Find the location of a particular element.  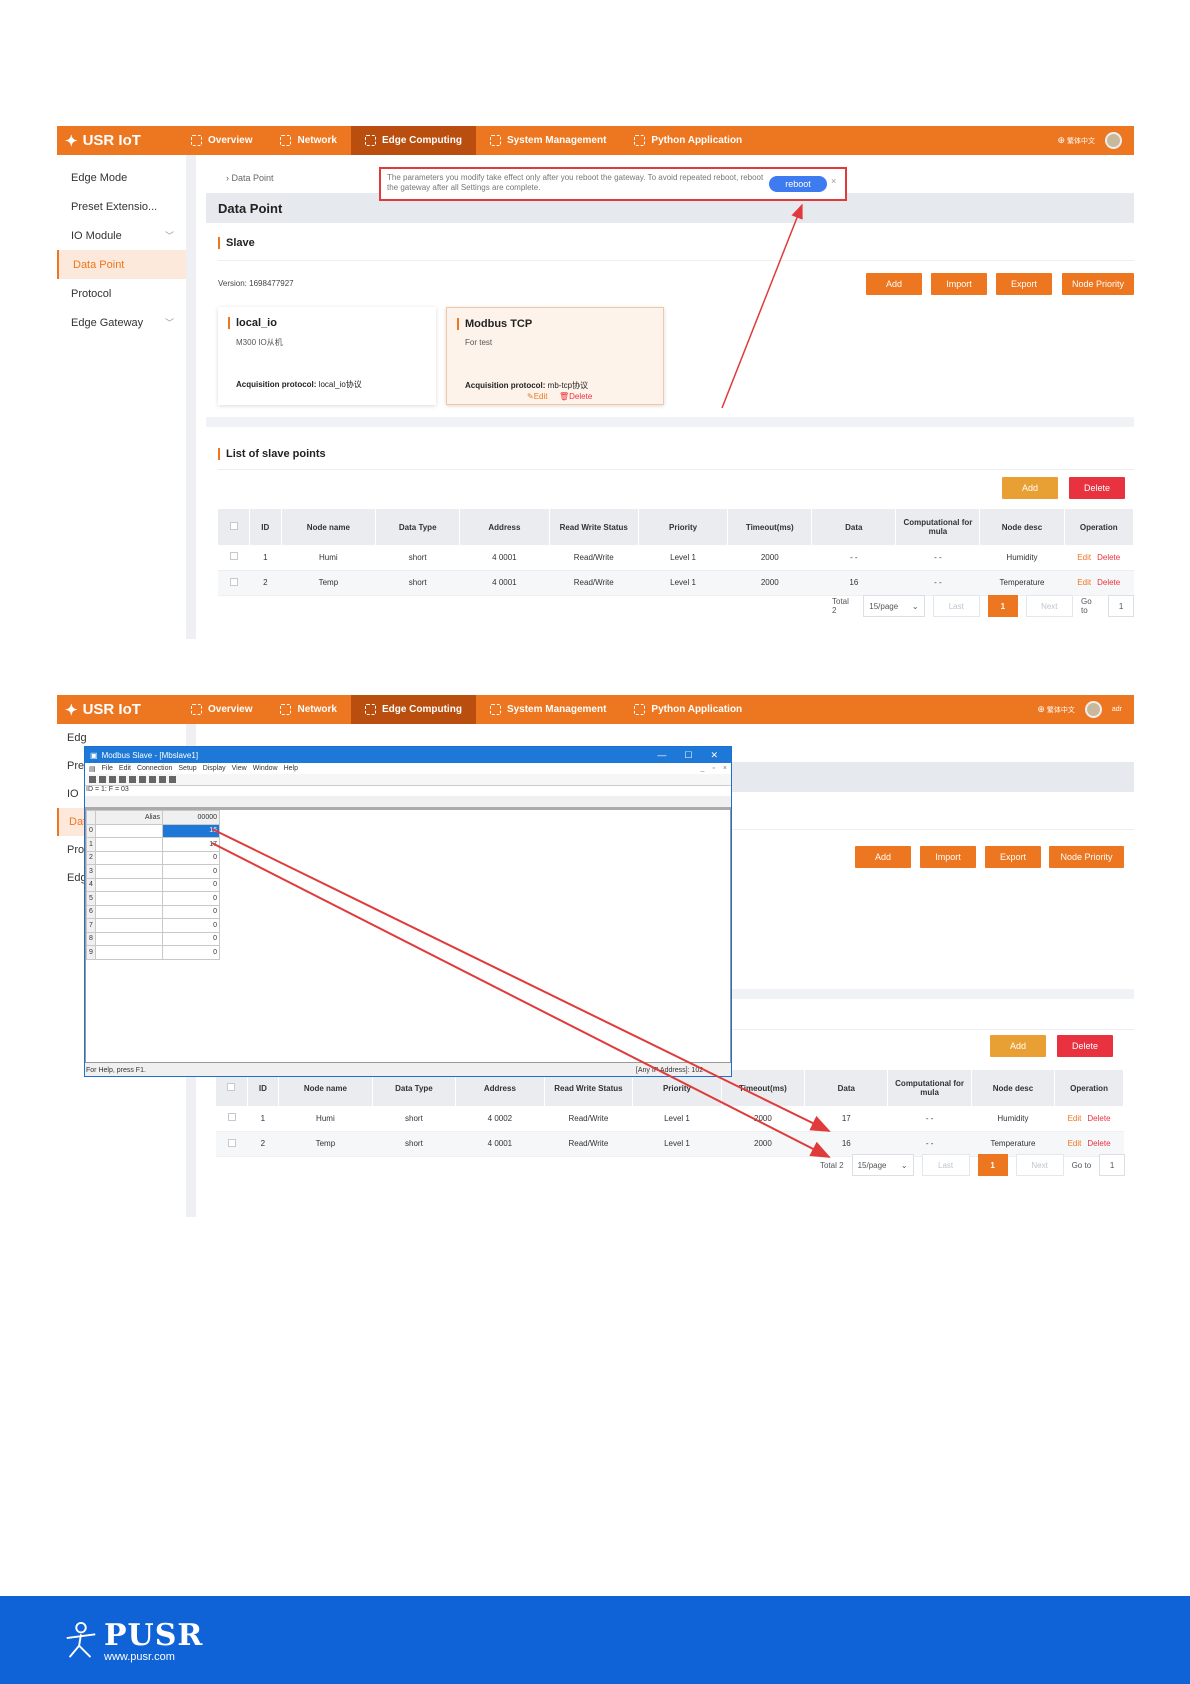

menu-connection: Connection is located at coordinates (154, 768).